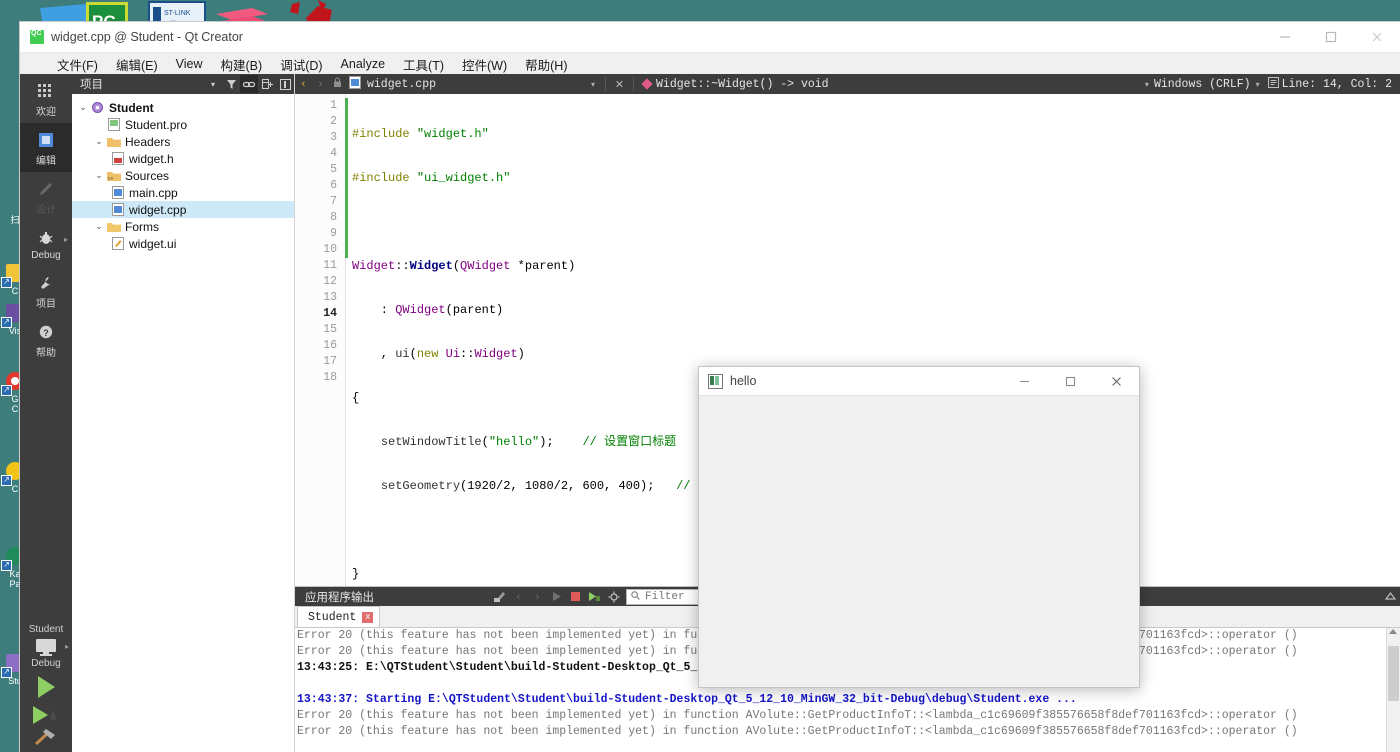  Describe the element at coordinates (231, 84) in the screenshot. I see `filter-icon` at that location.